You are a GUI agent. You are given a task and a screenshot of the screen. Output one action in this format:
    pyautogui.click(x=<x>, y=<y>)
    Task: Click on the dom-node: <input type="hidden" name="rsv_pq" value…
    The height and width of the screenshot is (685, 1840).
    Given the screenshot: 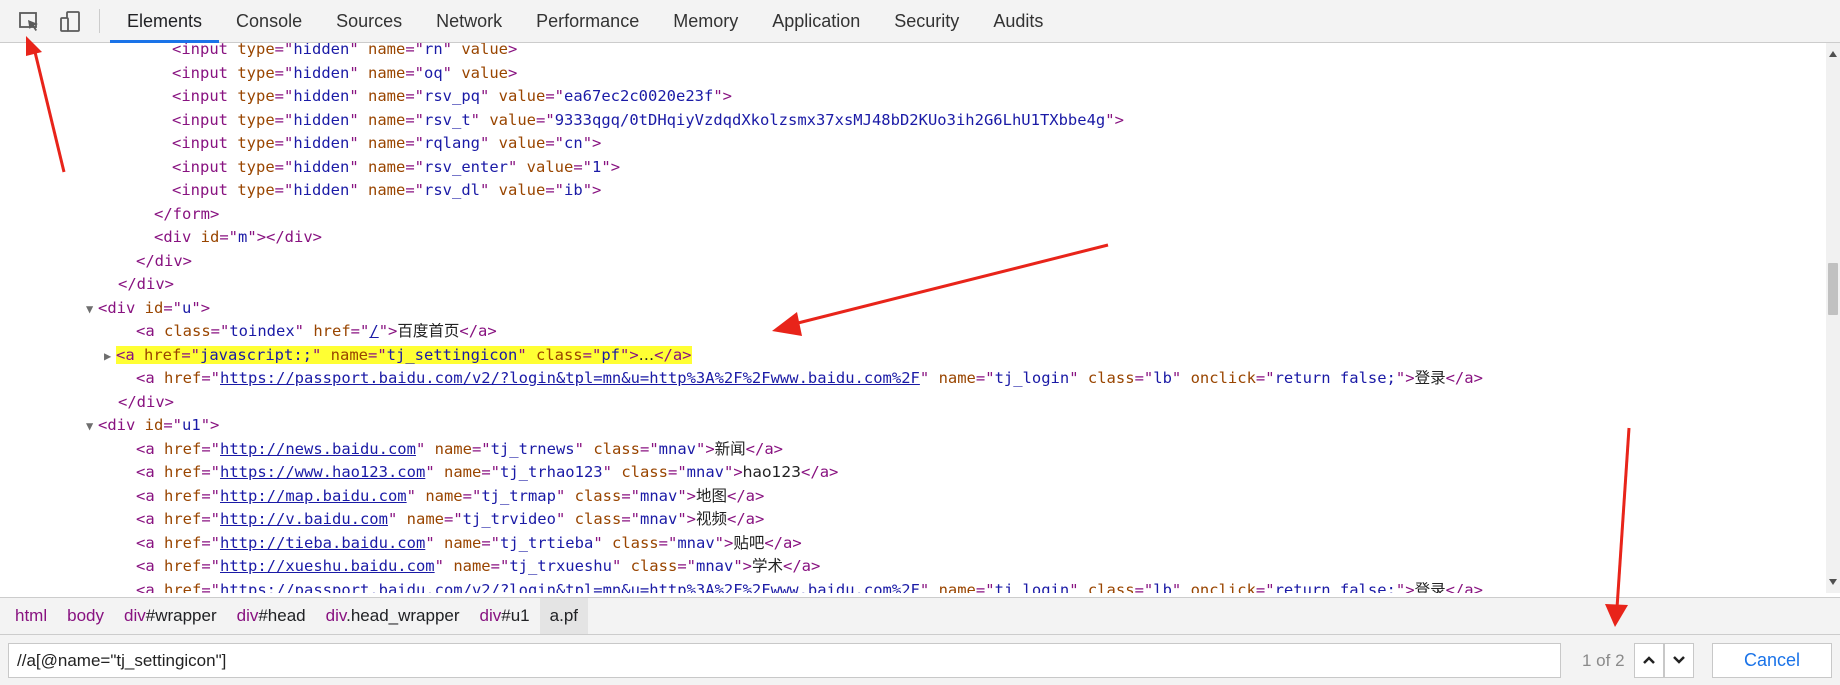 What is the action you would take?
    pyautogui.click(x=452, y=97)
    